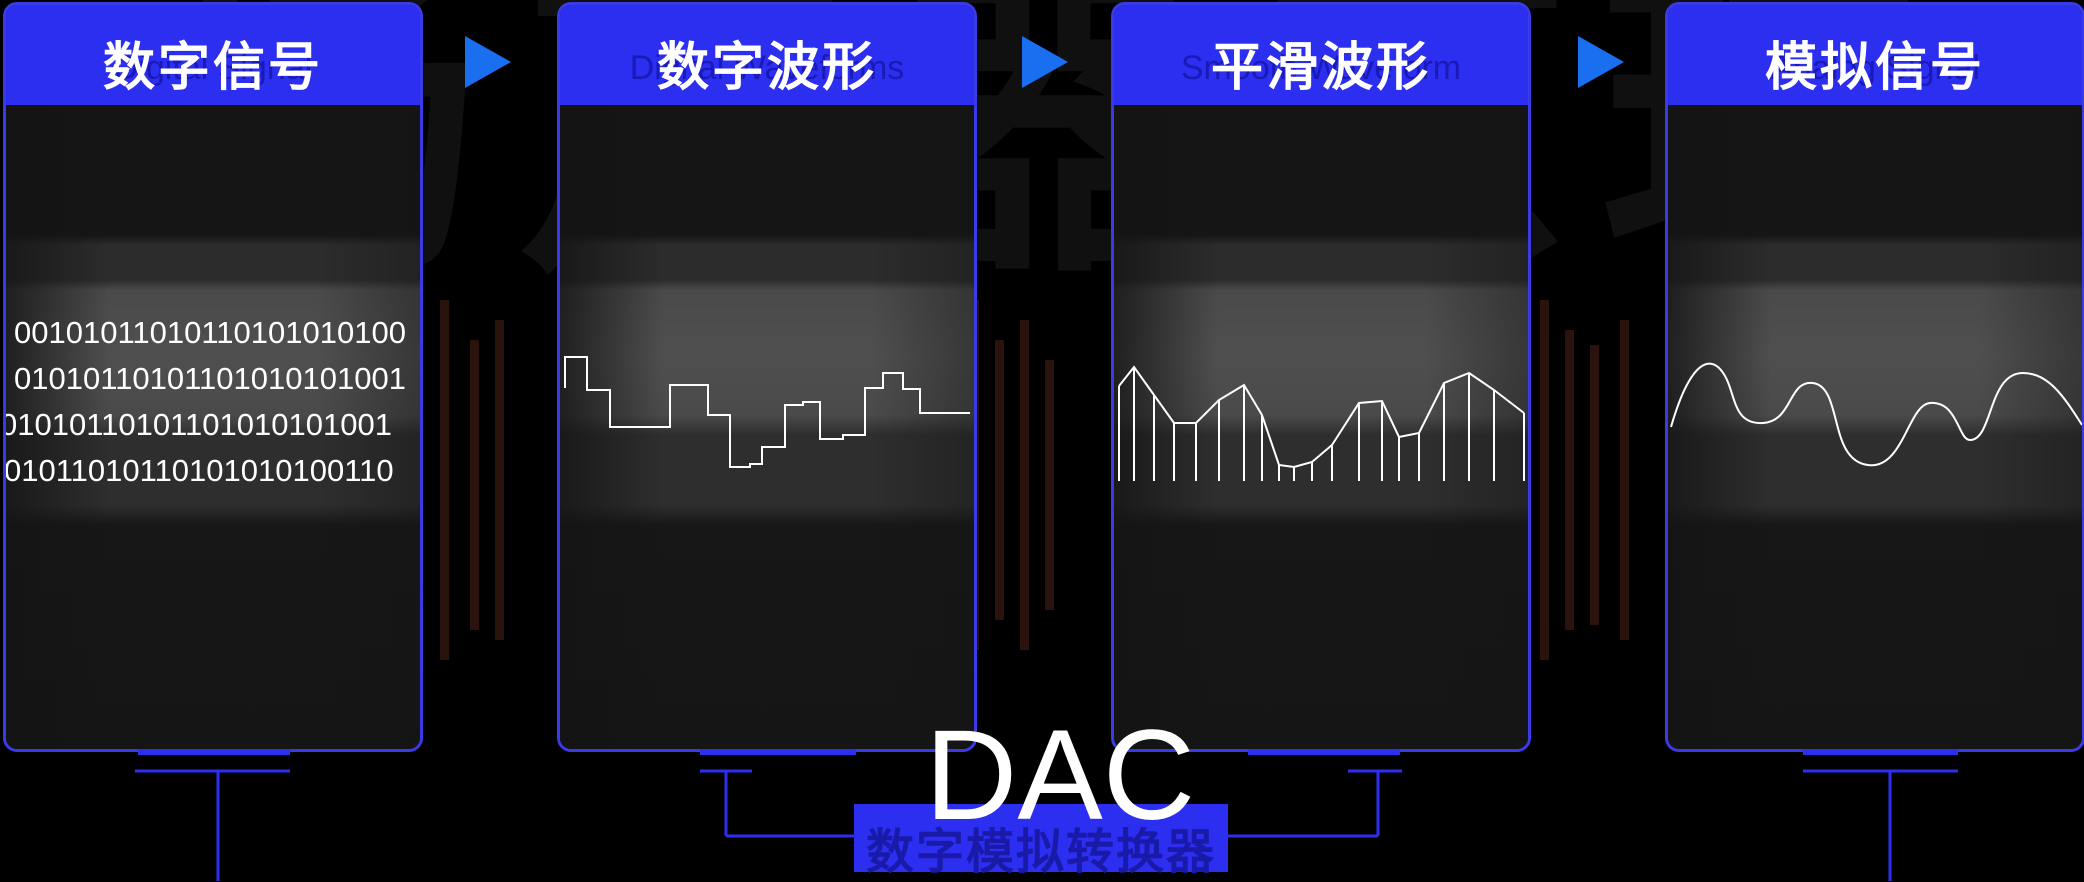  Describe the element at coordinates (200, 470) in the screenshot. I see `binary-line: 01011010110101010100110` at that location.